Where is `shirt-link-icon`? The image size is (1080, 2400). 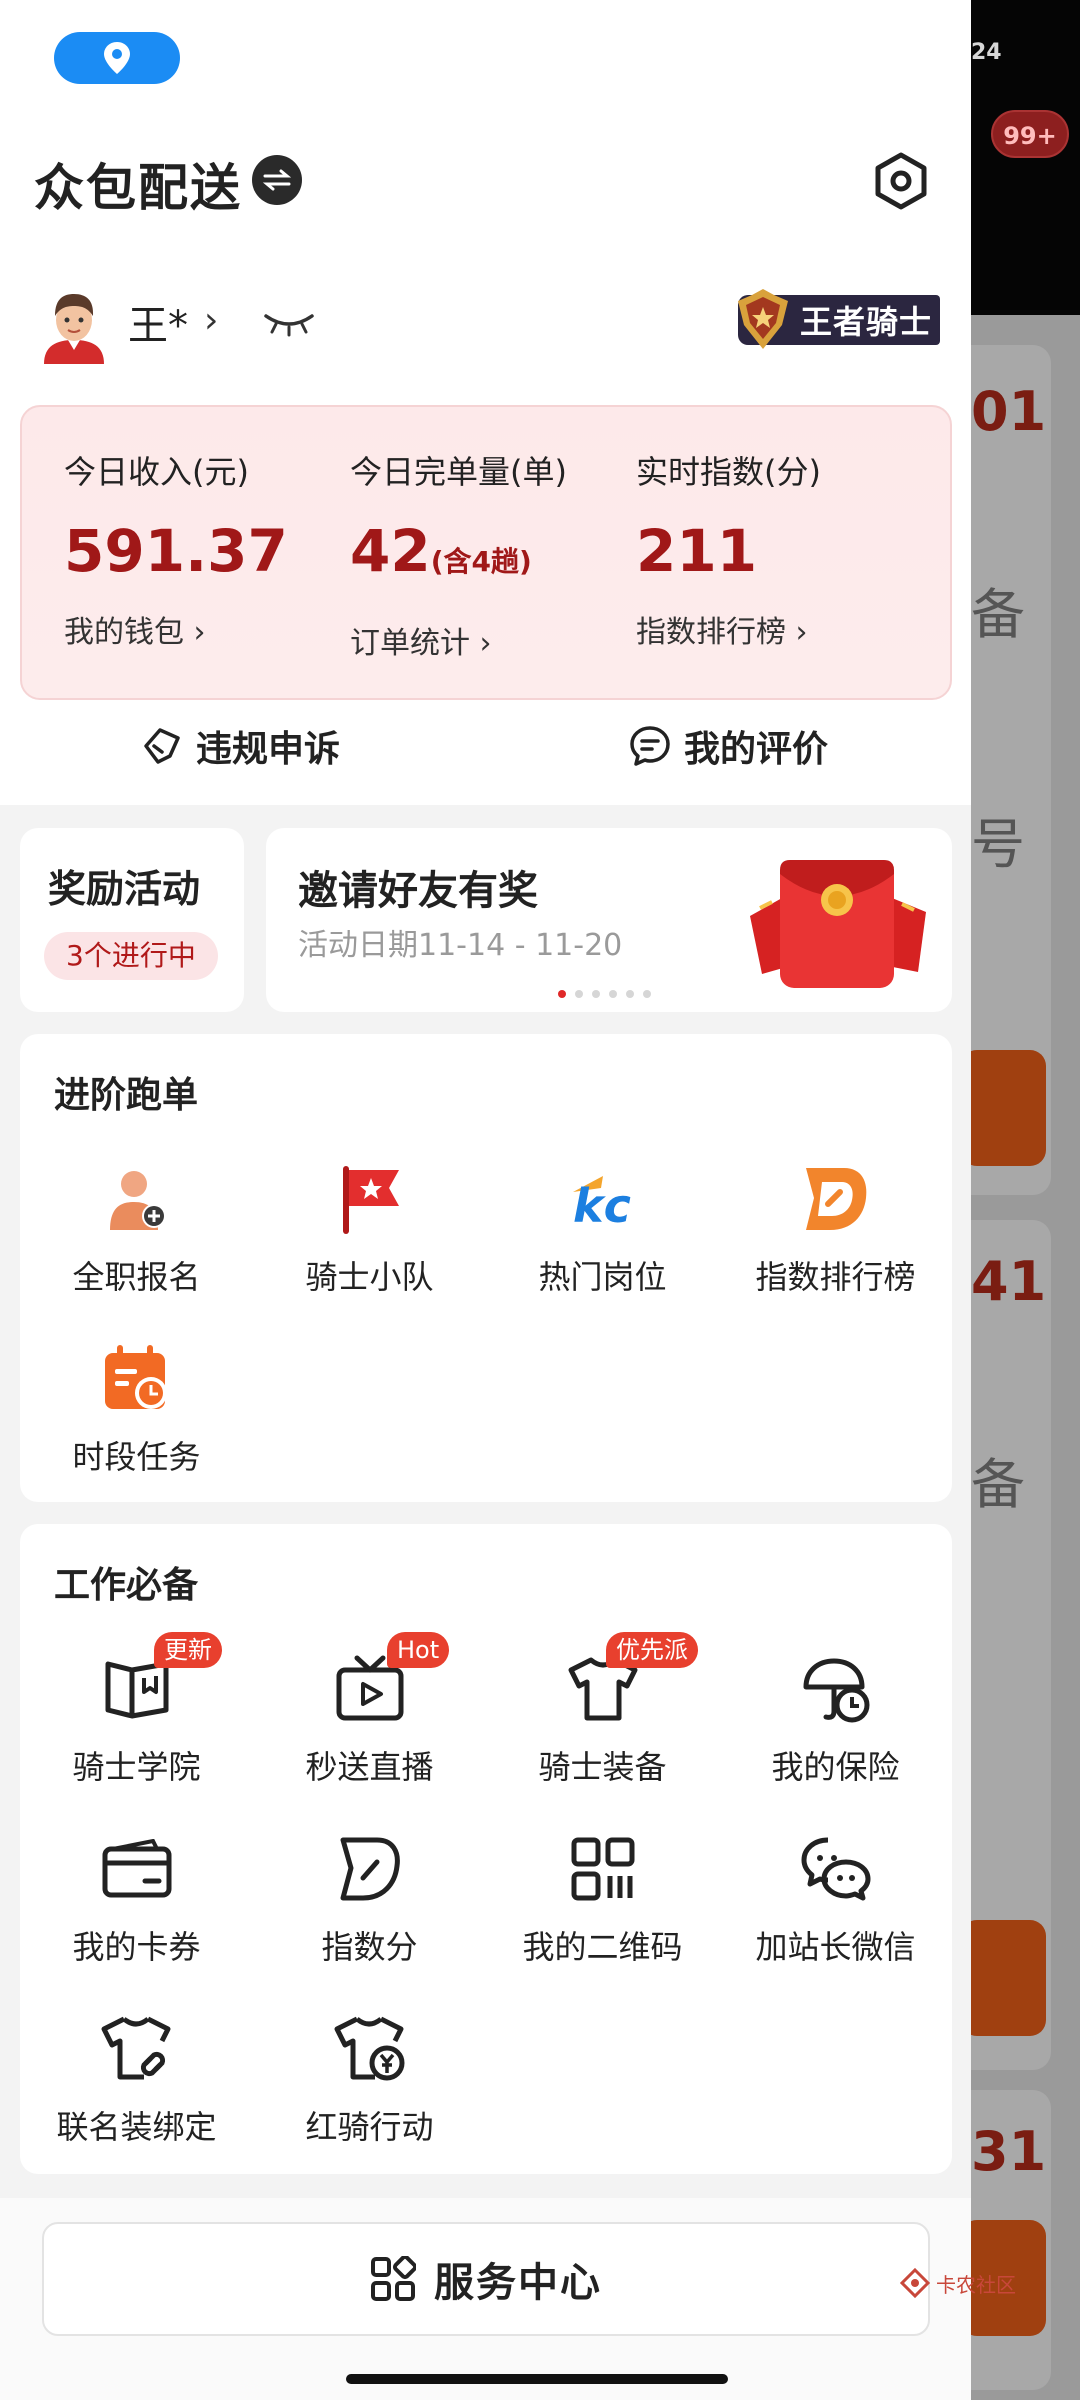 shirt-link-icon is located at coordinates (137, 2049).